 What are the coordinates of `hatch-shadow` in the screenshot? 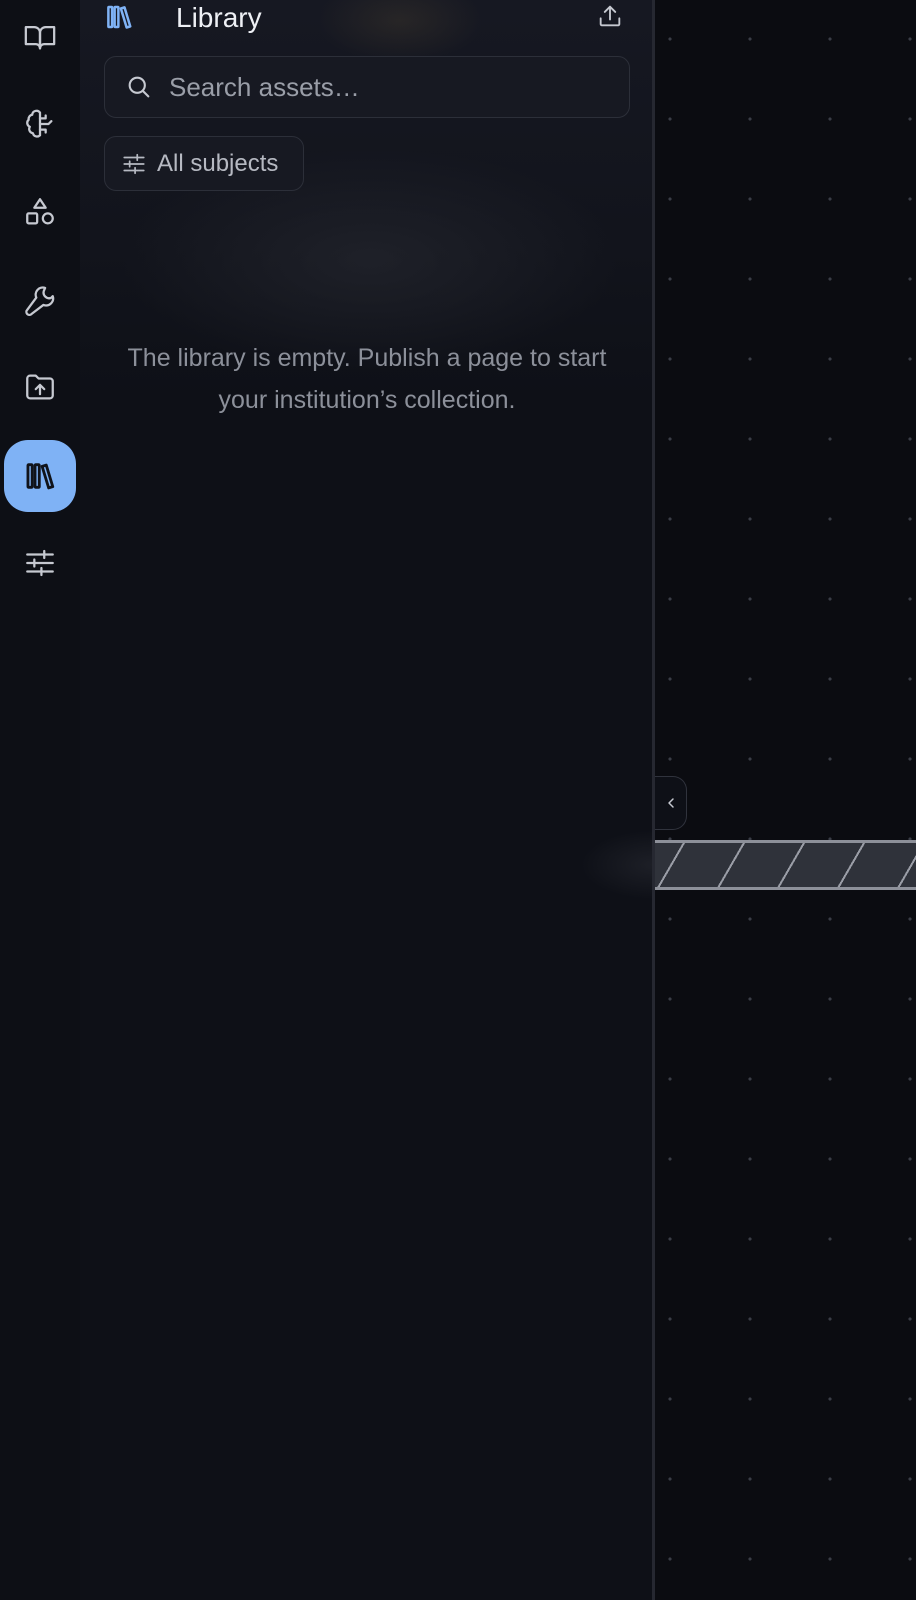 It's located at (617, 865).